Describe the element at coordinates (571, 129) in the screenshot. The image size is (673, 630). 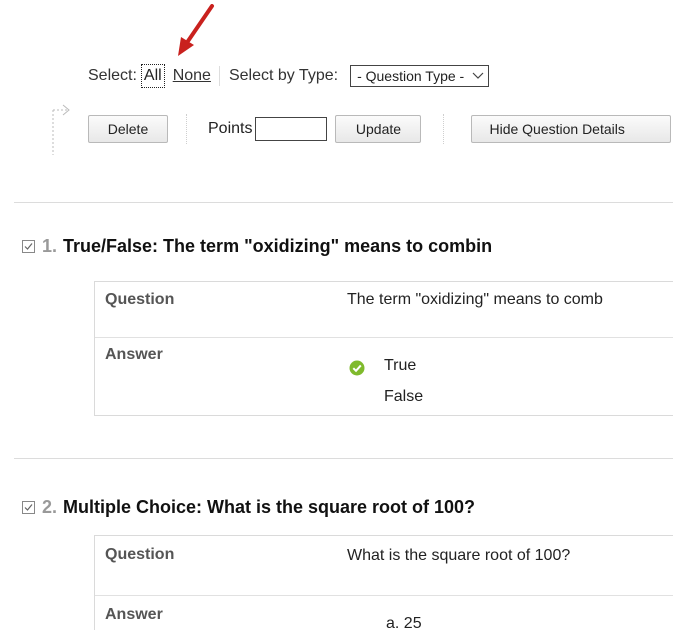
I see `hide-question-details-button: Hide Question Details` at that location.